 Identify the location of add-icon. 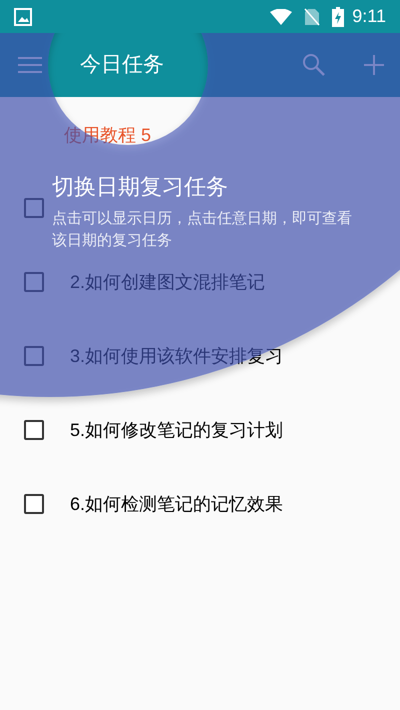
(374, 65).